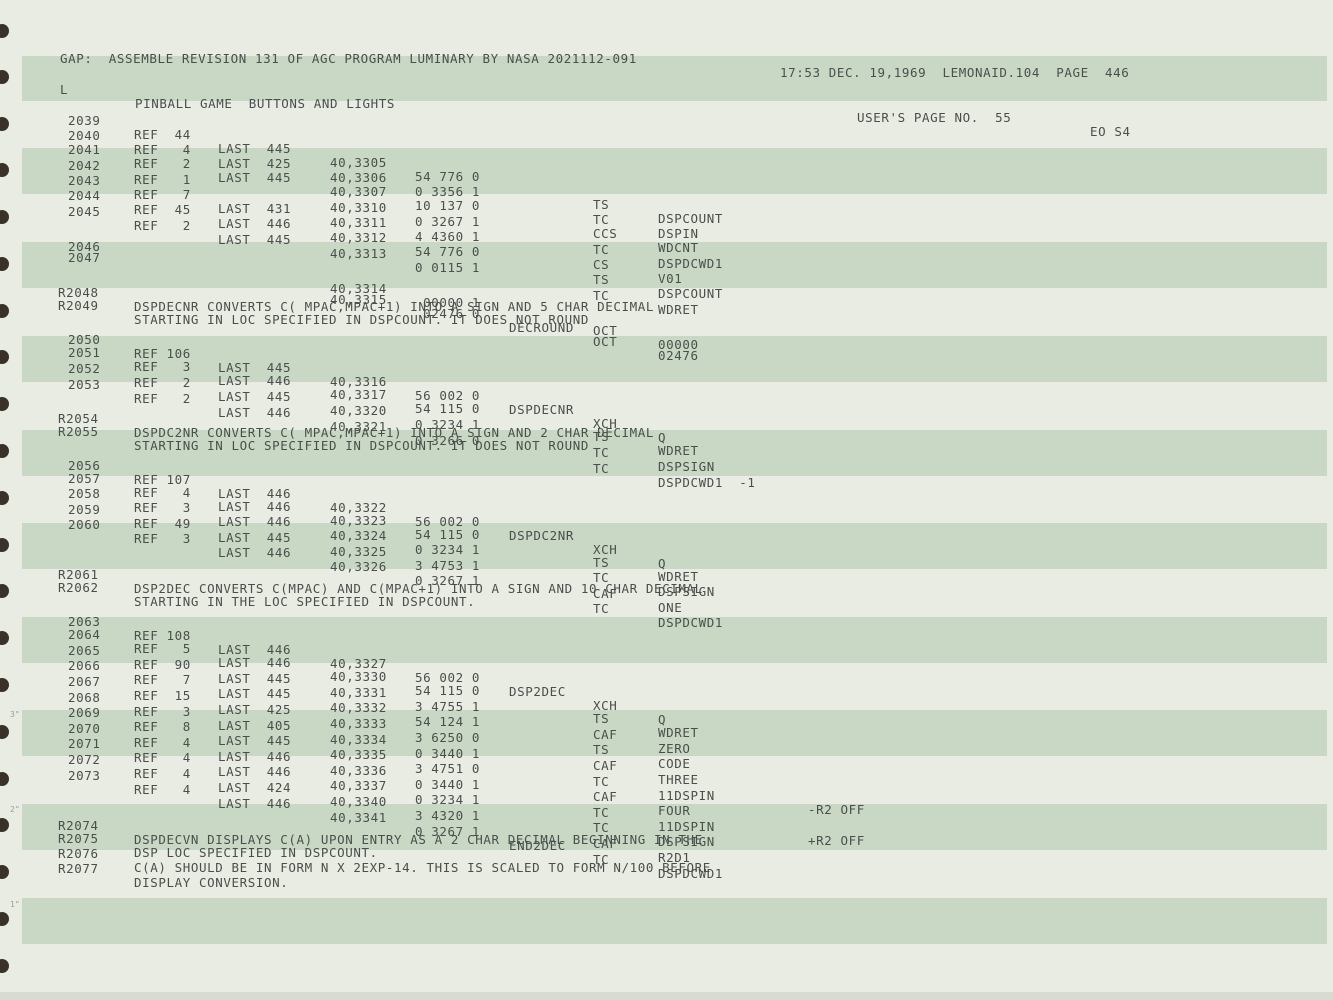 The width and height of the screenshot is (1333, 1000). What do you see at coordinates (358, 191) in the screenshot?
I see `address: 40,3307` at bounding box center [358, 191].